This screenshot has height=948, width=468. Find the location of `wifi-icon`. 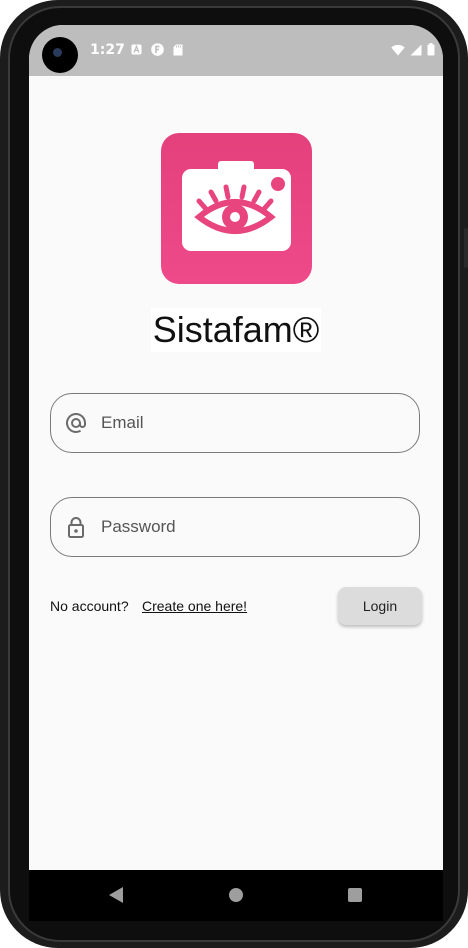

wifi-icon is located at coordinates (398, 49).